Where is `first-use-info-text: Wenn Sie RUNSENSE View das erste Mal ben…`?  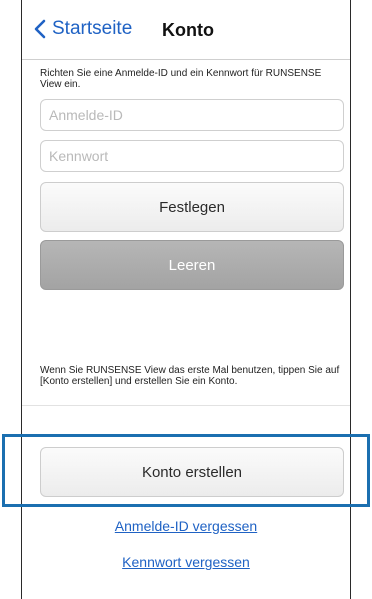 first-use-info-text: Wenn Sie RUNSENSE View das erste Mal ben… is located at coordinates (190, 376).